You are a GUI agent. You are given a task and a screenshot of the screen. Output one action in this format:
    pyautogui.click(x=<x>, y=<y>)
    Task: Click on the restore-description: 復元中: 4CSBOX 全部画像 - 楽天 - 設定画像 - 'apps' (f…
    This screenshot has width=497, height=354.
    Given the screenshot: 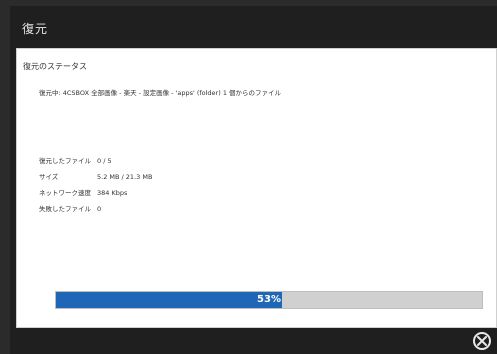 What is the action you would take?
    pyautogui.click(x=160, y=93)
    